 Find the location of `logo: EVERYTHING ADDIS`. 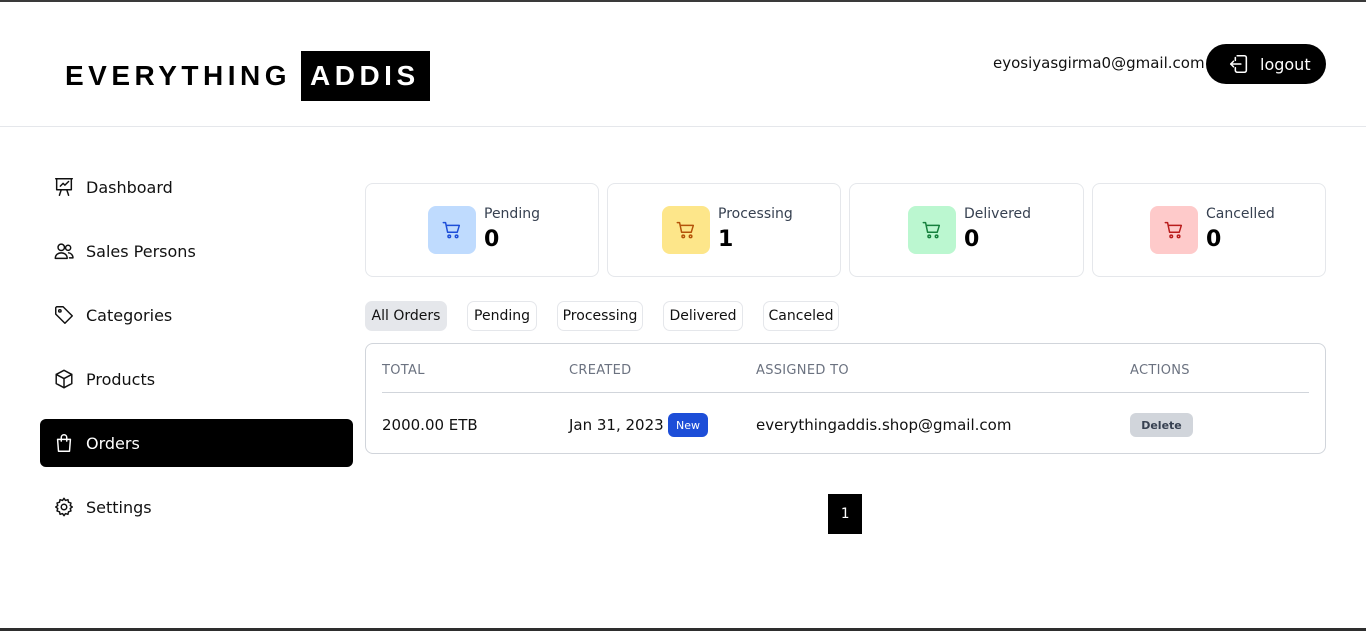

logo: EVERYTHING ADDIS is located at coordinates (247, 76).